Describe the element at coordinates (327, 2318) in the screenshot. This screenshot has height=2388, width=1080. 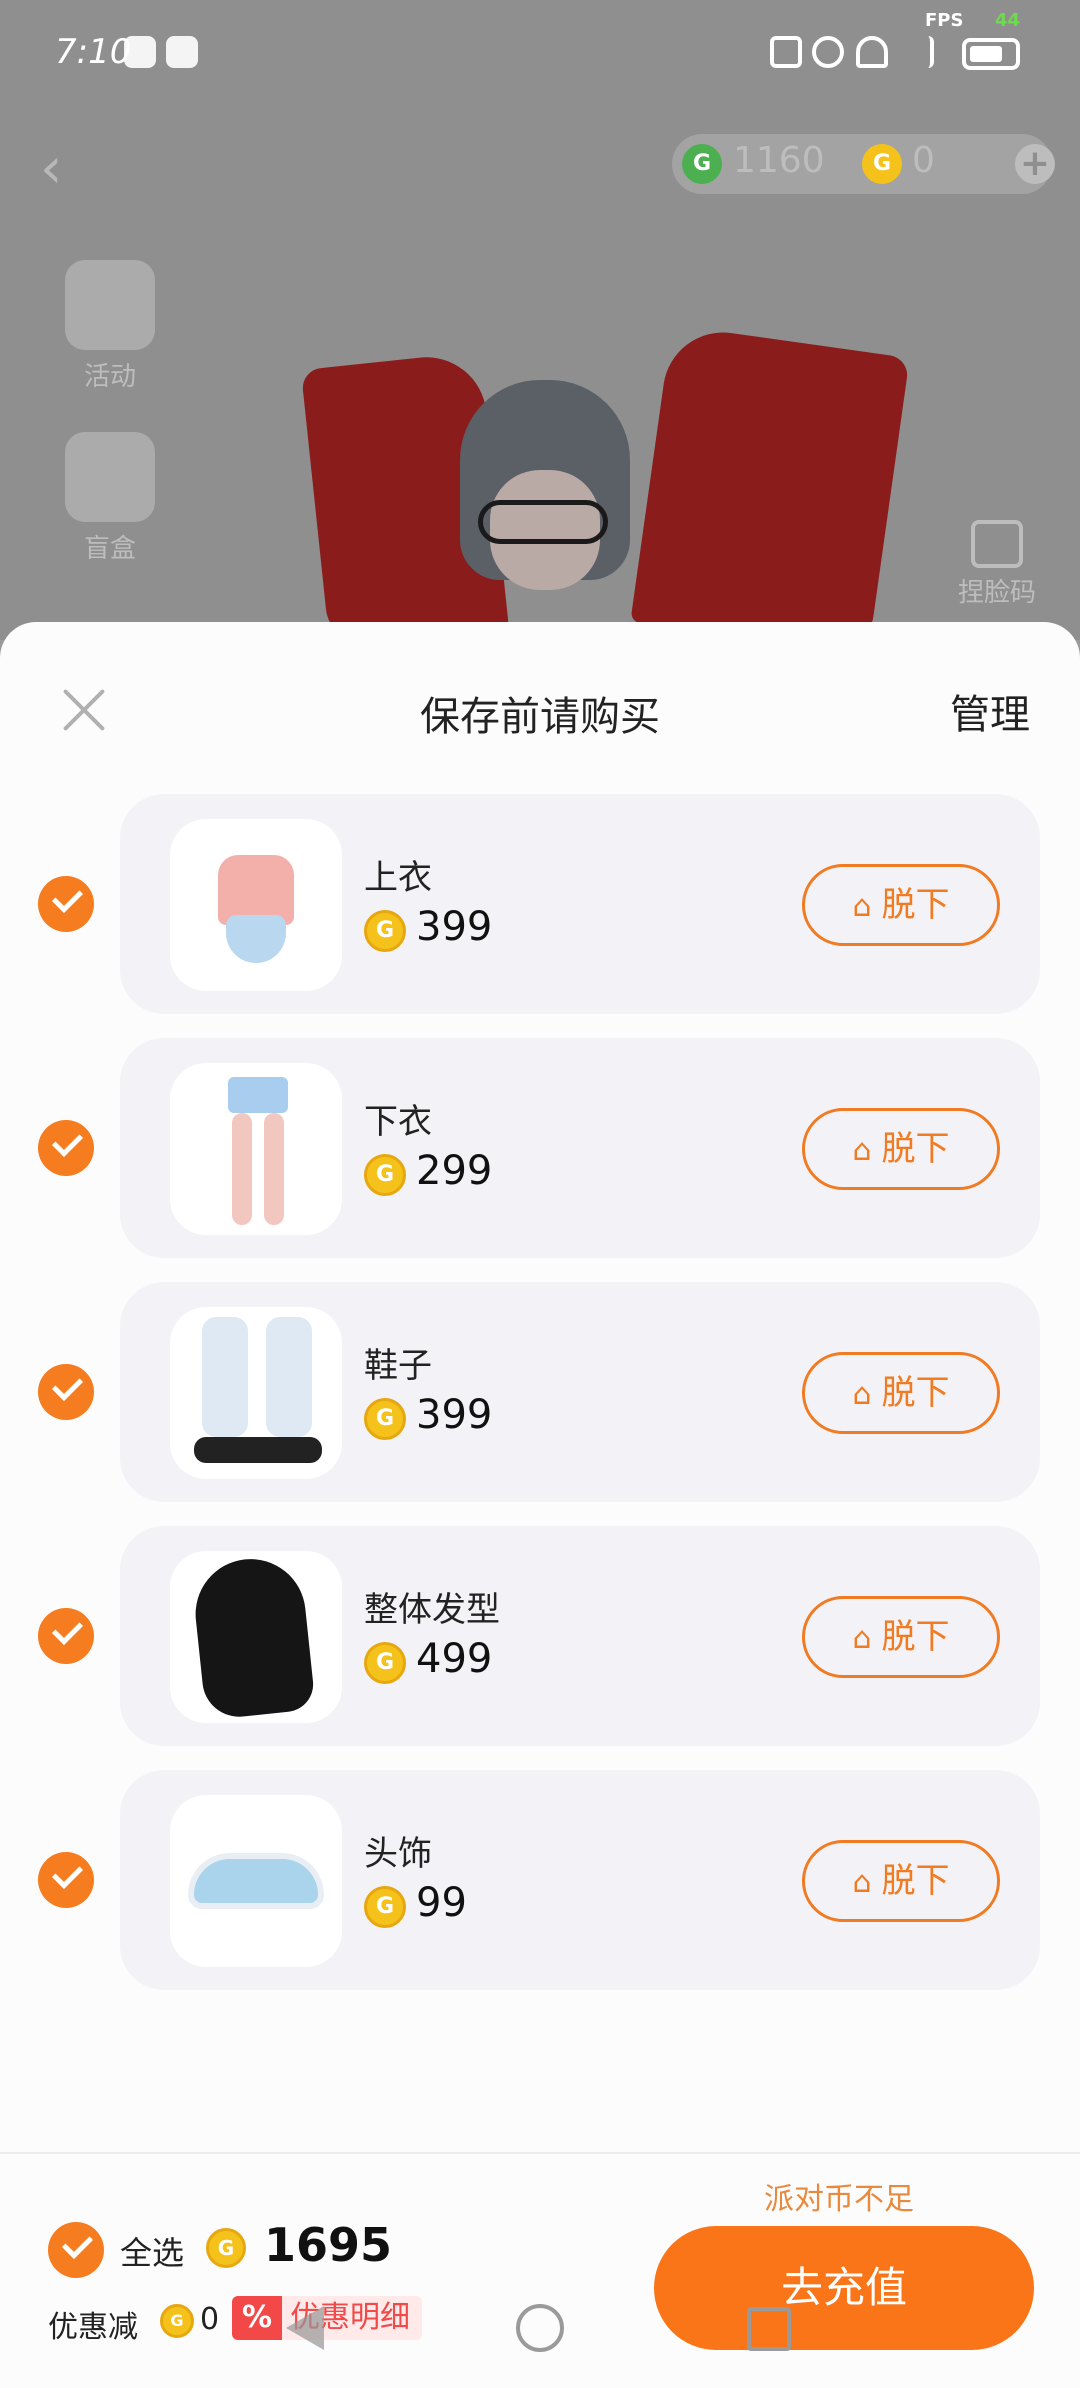
I see `discount-detail-link: % 优惠明细` at that location.